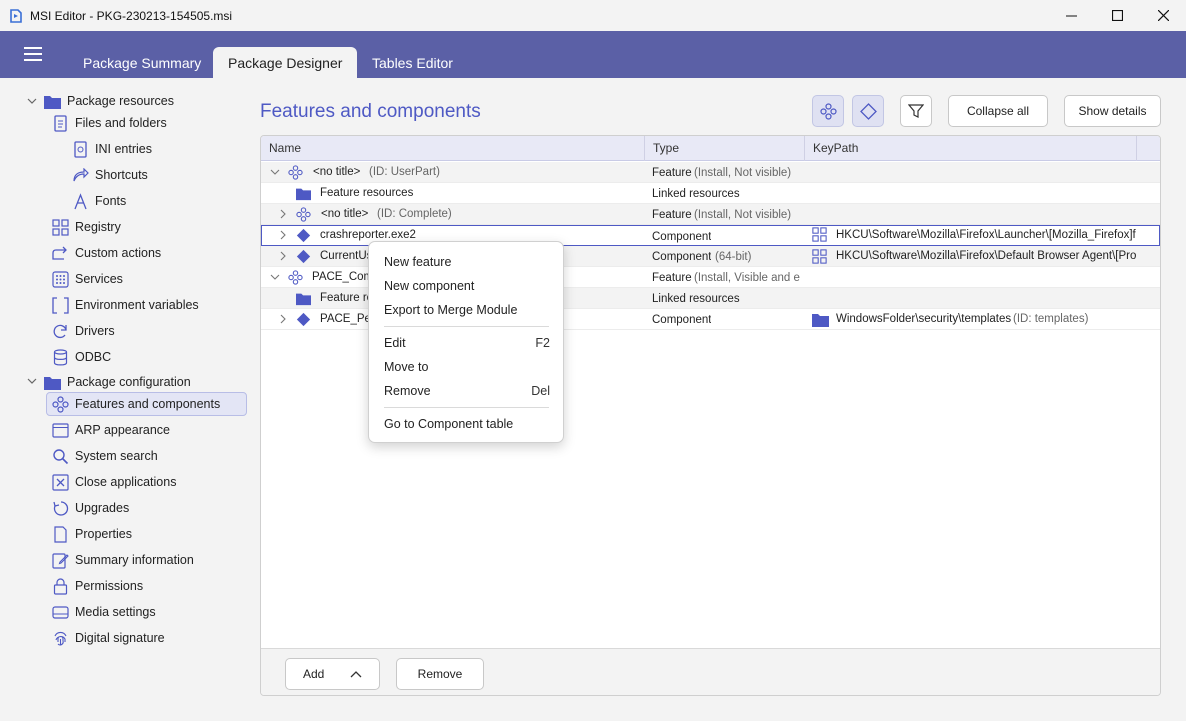 The height and width of the screenshot is (721, 1186). What do you see at coordinates (295, 277) in the screenshot?
I see `feature-icon` at bounding box center [295, 277].